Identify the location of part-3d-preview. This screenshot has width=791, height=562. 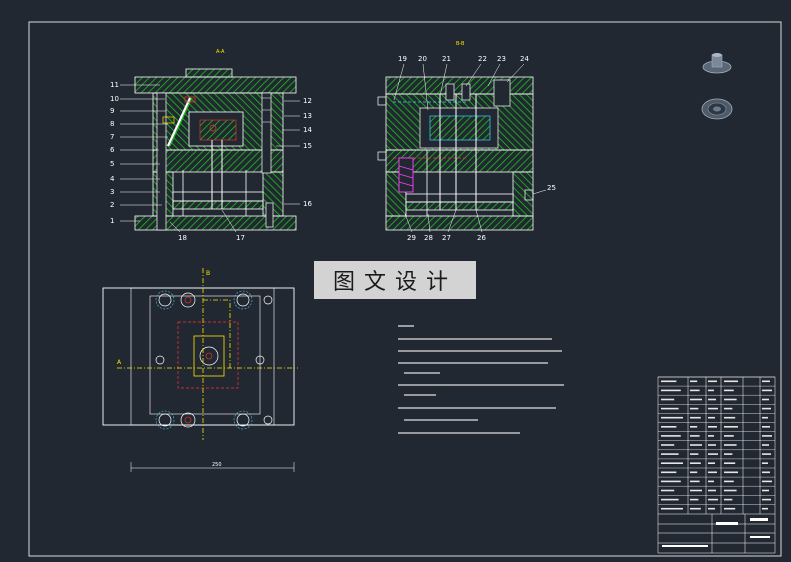
(717, 86).